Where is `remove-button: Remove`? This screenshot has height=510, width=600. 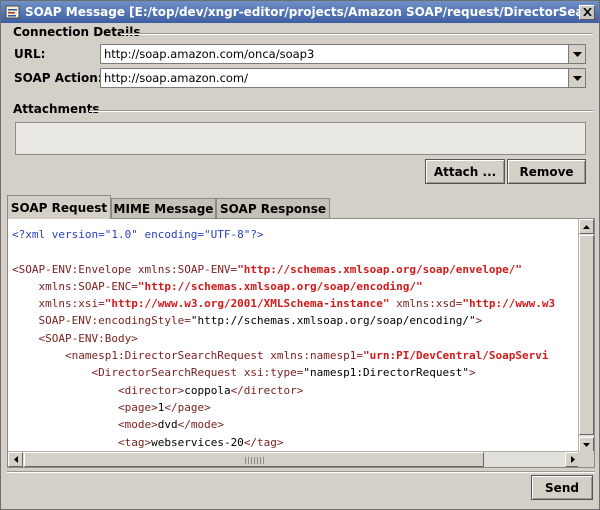 remove-button: Remove is located at coordinates (546, 171).